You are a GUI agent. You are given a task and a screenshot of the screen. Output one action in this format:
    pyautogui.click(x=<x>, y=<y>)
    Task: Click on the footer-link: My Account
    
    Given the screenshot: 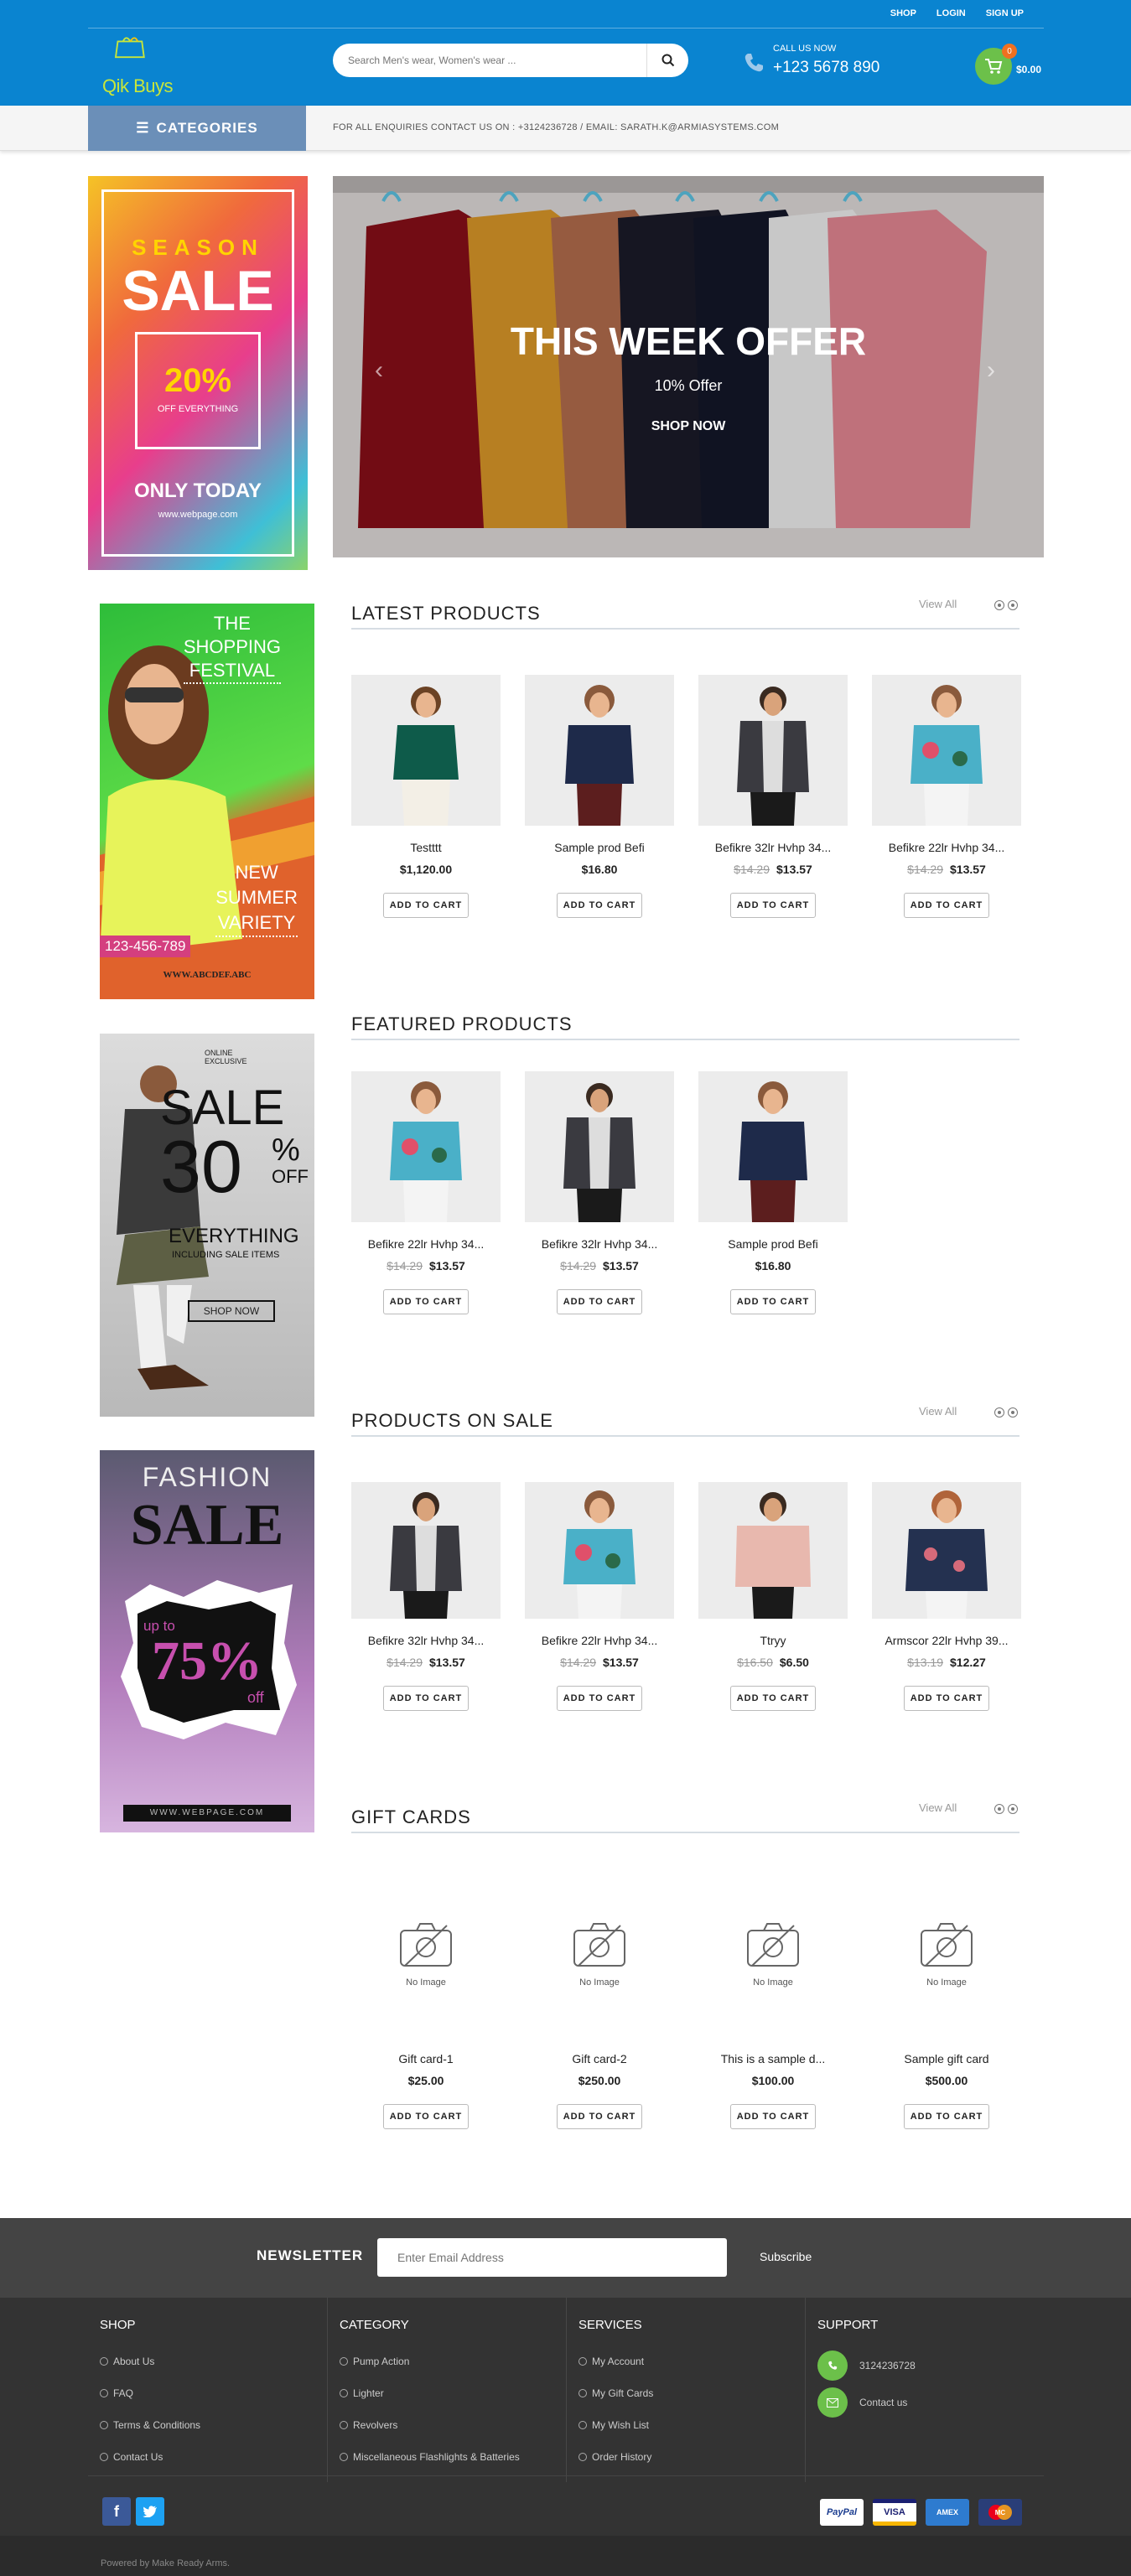 What is the action you would take?
    pyautogui.click(x=691, y=2361)
    